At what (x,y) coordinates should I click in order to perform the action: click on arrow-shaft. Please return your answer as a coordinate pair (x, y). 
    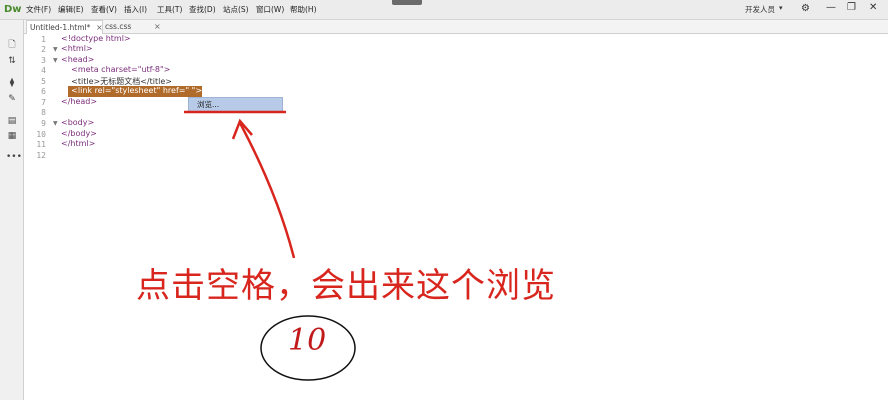
    Looking at the image, I should click on (267, 190).